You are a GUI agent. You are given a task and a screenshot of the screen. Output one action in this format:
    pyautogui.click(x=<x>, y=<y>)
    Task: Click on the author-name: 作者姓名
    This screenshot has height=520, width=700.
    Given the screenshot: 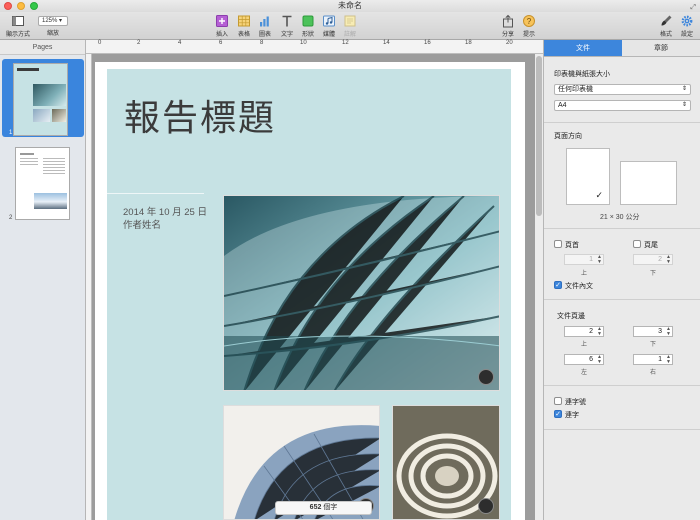 What is the action you would take?
    pyautogui.click(x=142, y=225)
    